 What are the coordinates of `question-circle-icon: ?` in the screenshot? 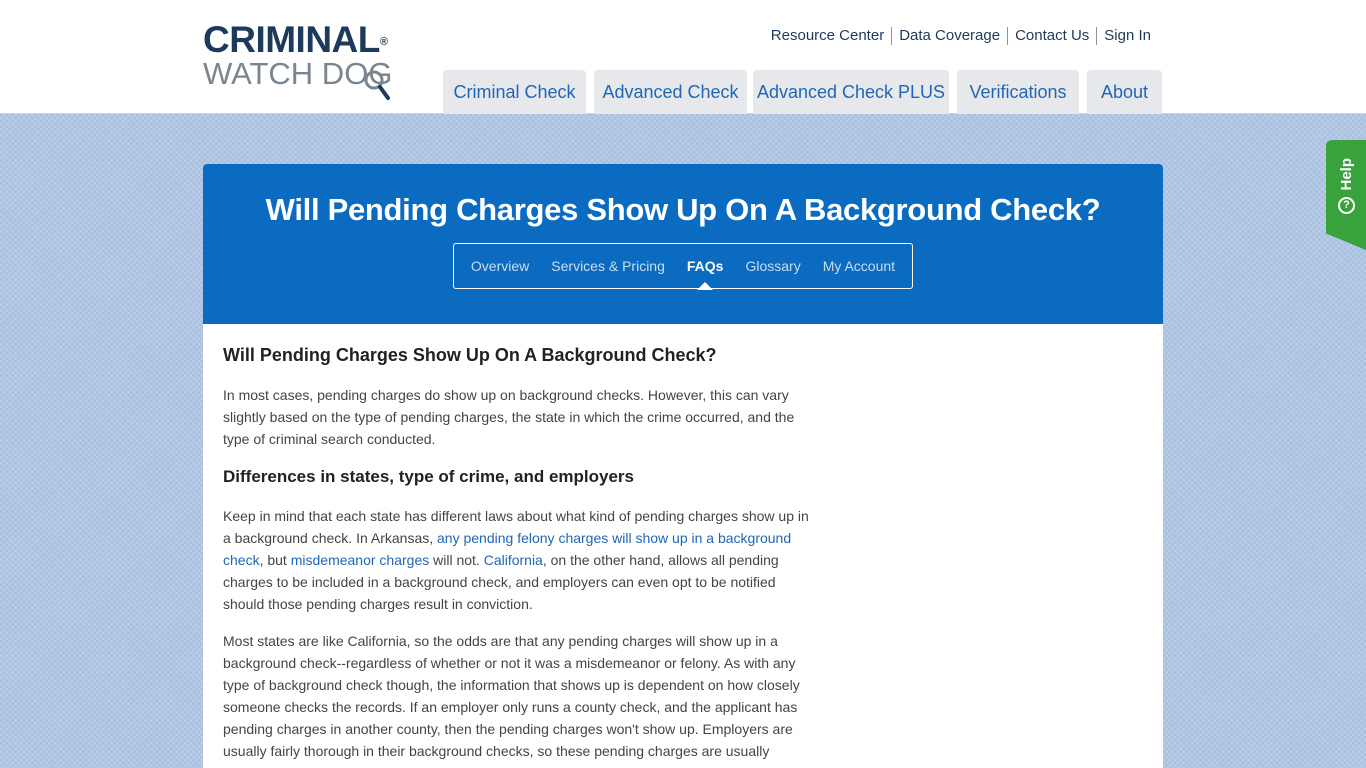 It's located at (1346, 205).